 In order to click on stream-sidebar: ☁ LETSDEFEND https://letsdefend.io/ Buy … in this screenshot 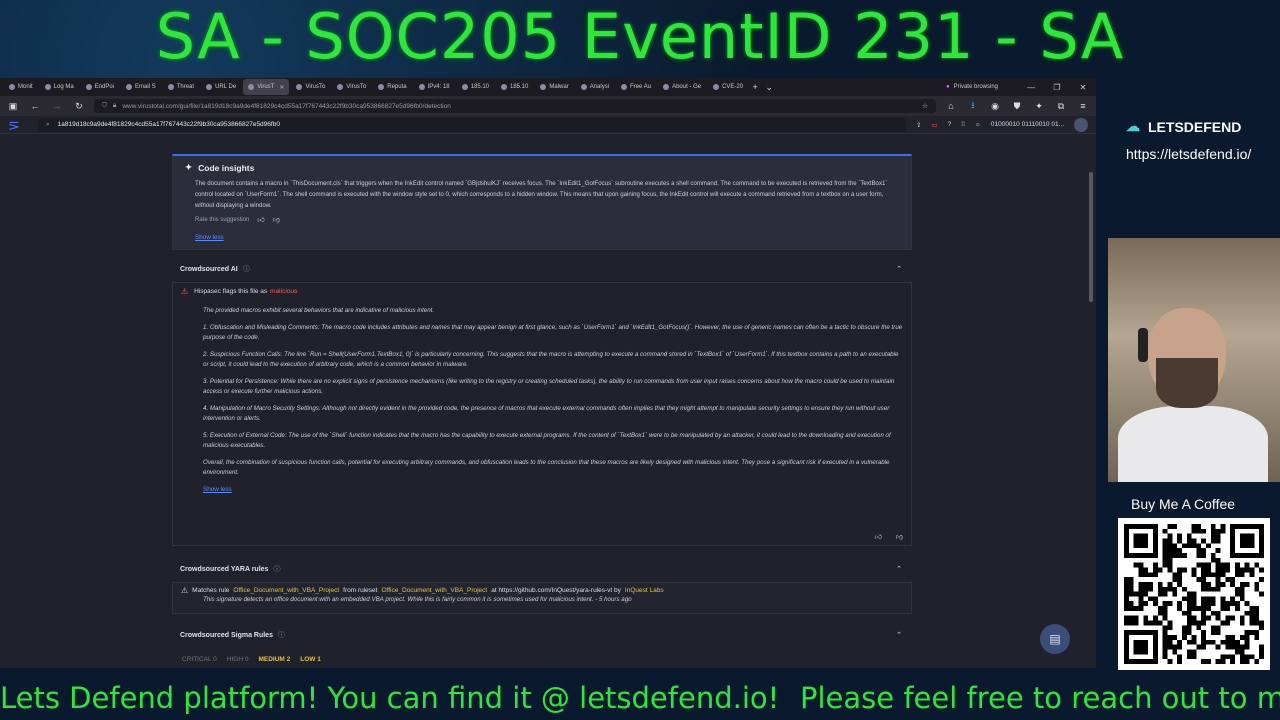, I will do `click(1188, 374)`.